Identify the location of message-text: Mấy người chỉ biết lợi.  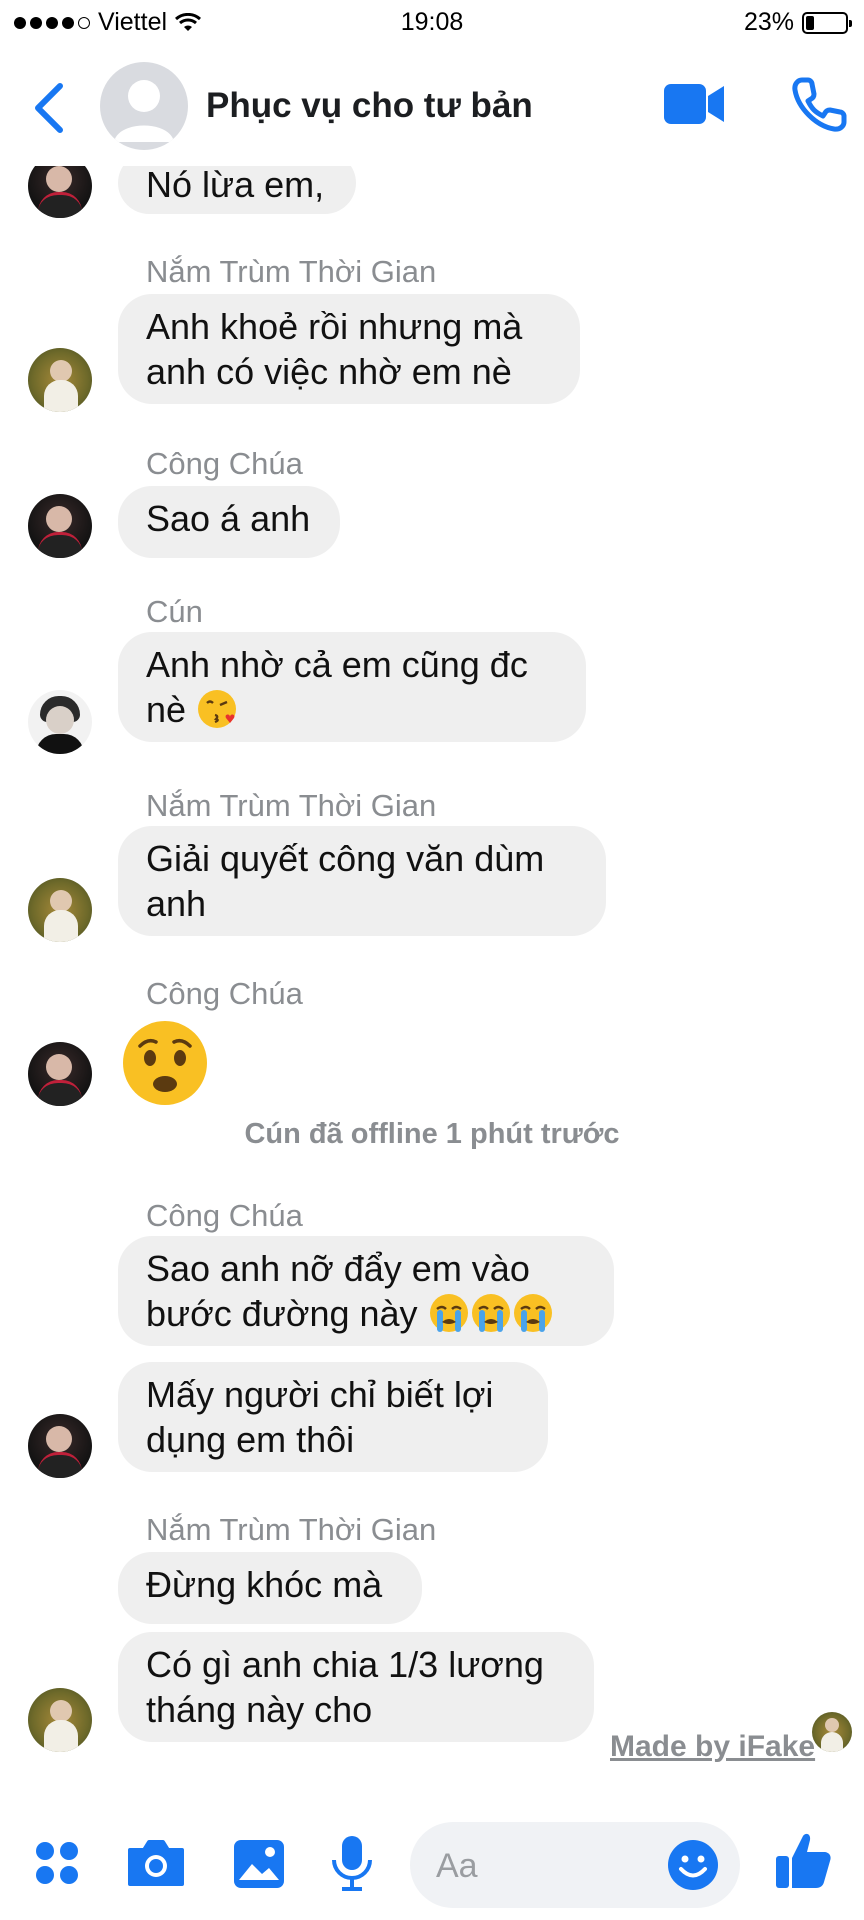
(320, 1394).